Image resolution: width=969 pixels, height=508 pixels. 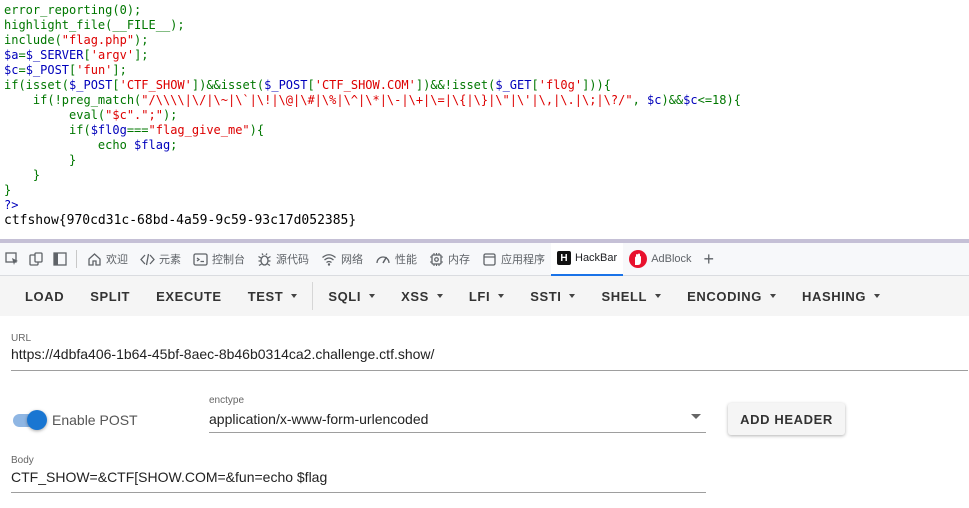 What do you see at coordinates (709, 259) in the screenshot?
I see `add-tab-plus-icon: +` at bounding box center [709, 259].